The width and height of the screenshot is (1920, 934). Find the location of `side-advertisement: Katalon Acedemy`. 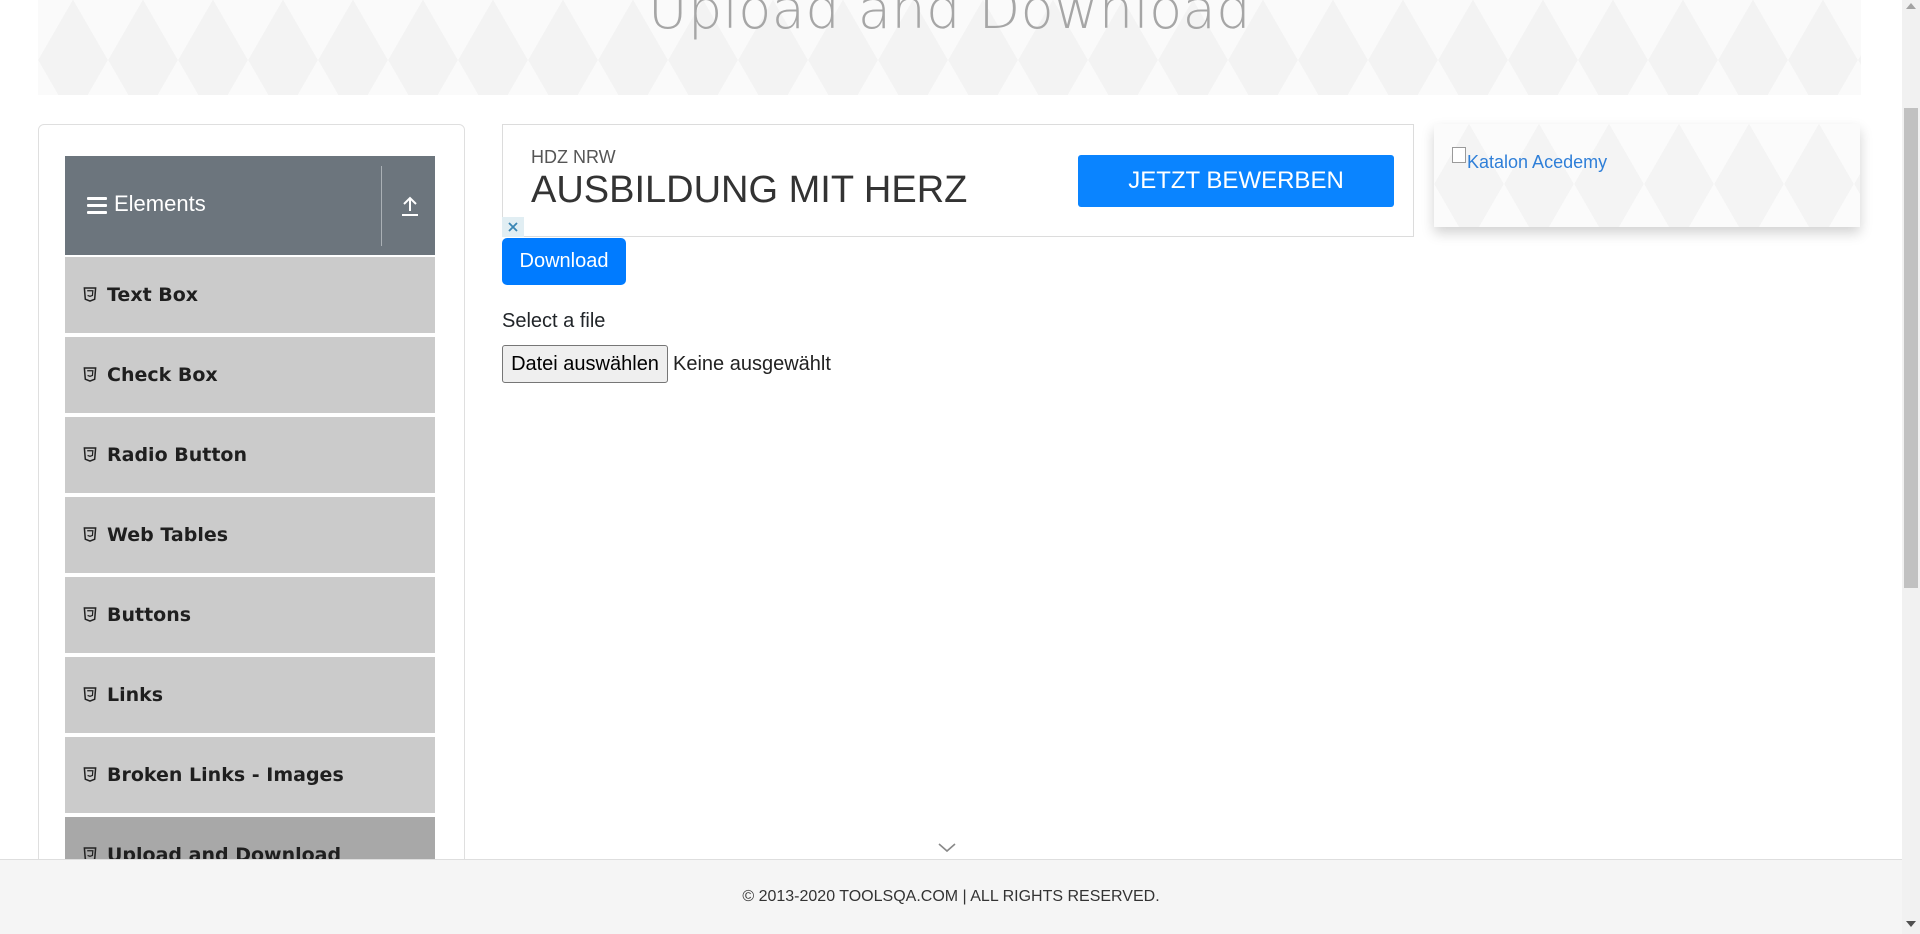

side-advertisement: Katalon Acedemy is located at coordinates (1647, 175).